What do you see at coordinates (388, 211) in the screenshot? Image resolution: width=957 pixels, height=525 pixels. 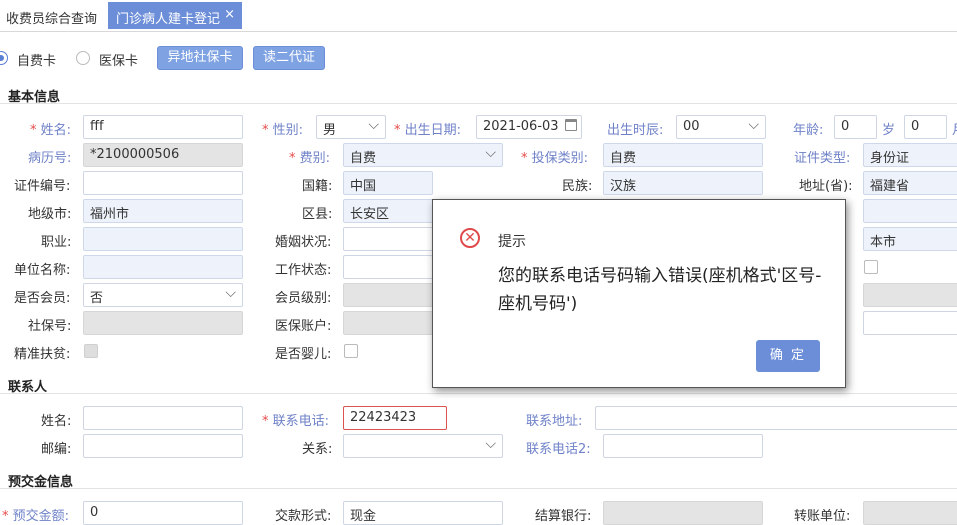 I see `district-input: 长安区` at bounding box center [388, 211].